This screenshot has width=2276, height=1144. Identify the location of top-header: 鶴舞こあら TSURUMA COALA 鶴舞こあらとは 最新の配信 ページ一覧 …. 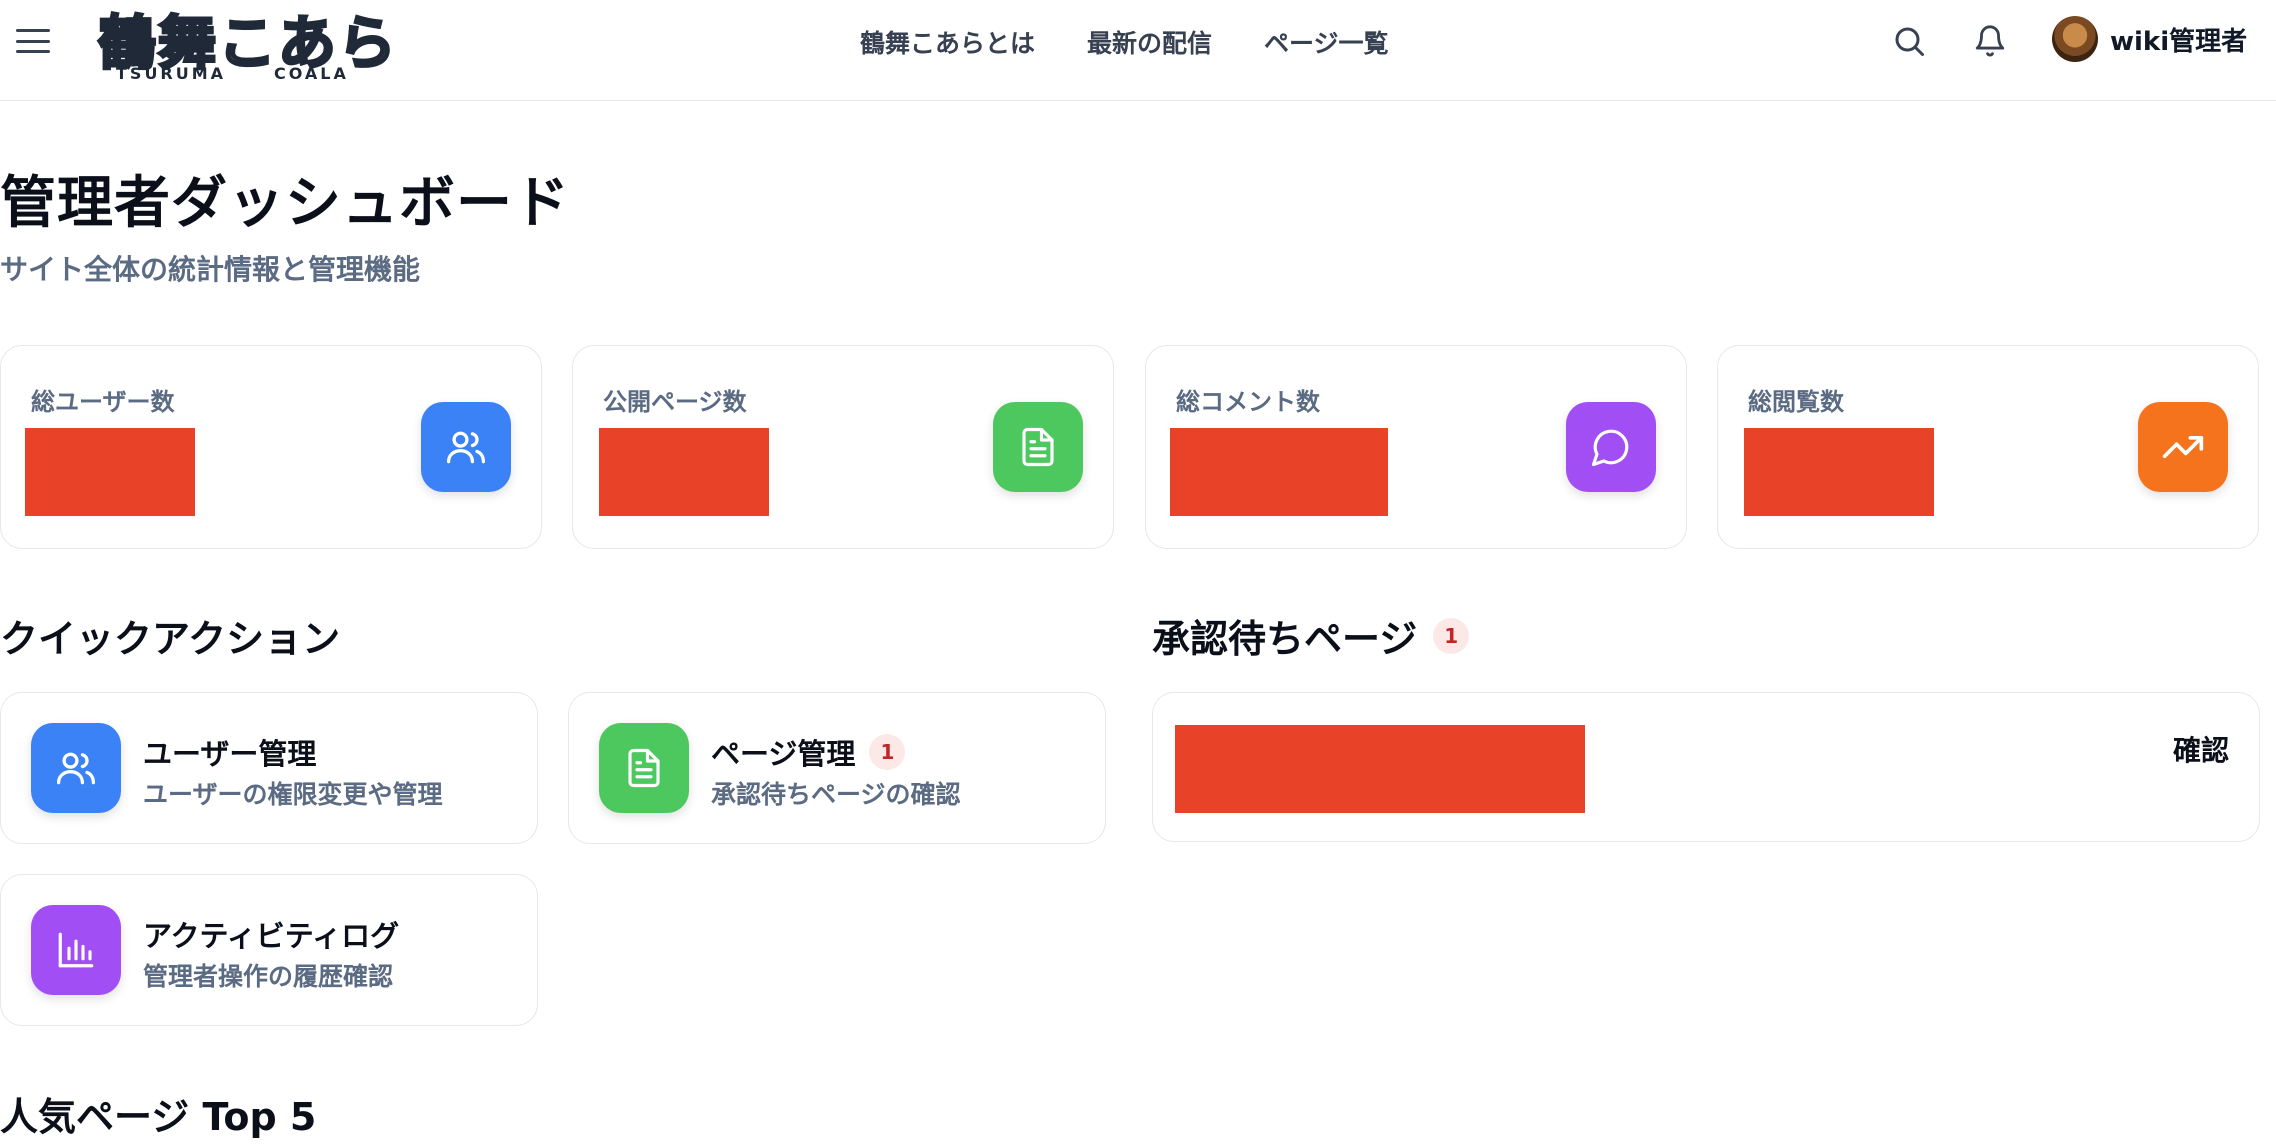
(1138, 50).